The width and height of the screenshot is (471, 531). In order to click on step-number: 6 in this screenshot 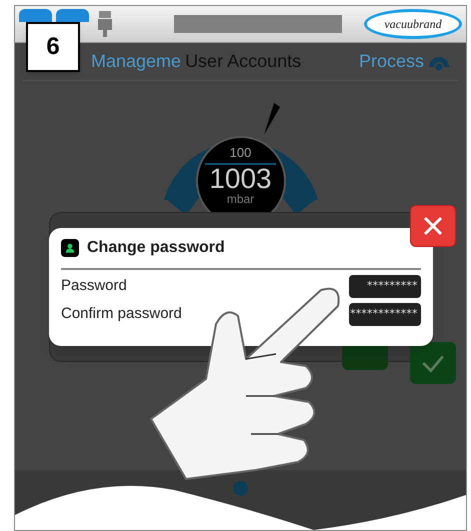, I will do `click(53, 47)`.